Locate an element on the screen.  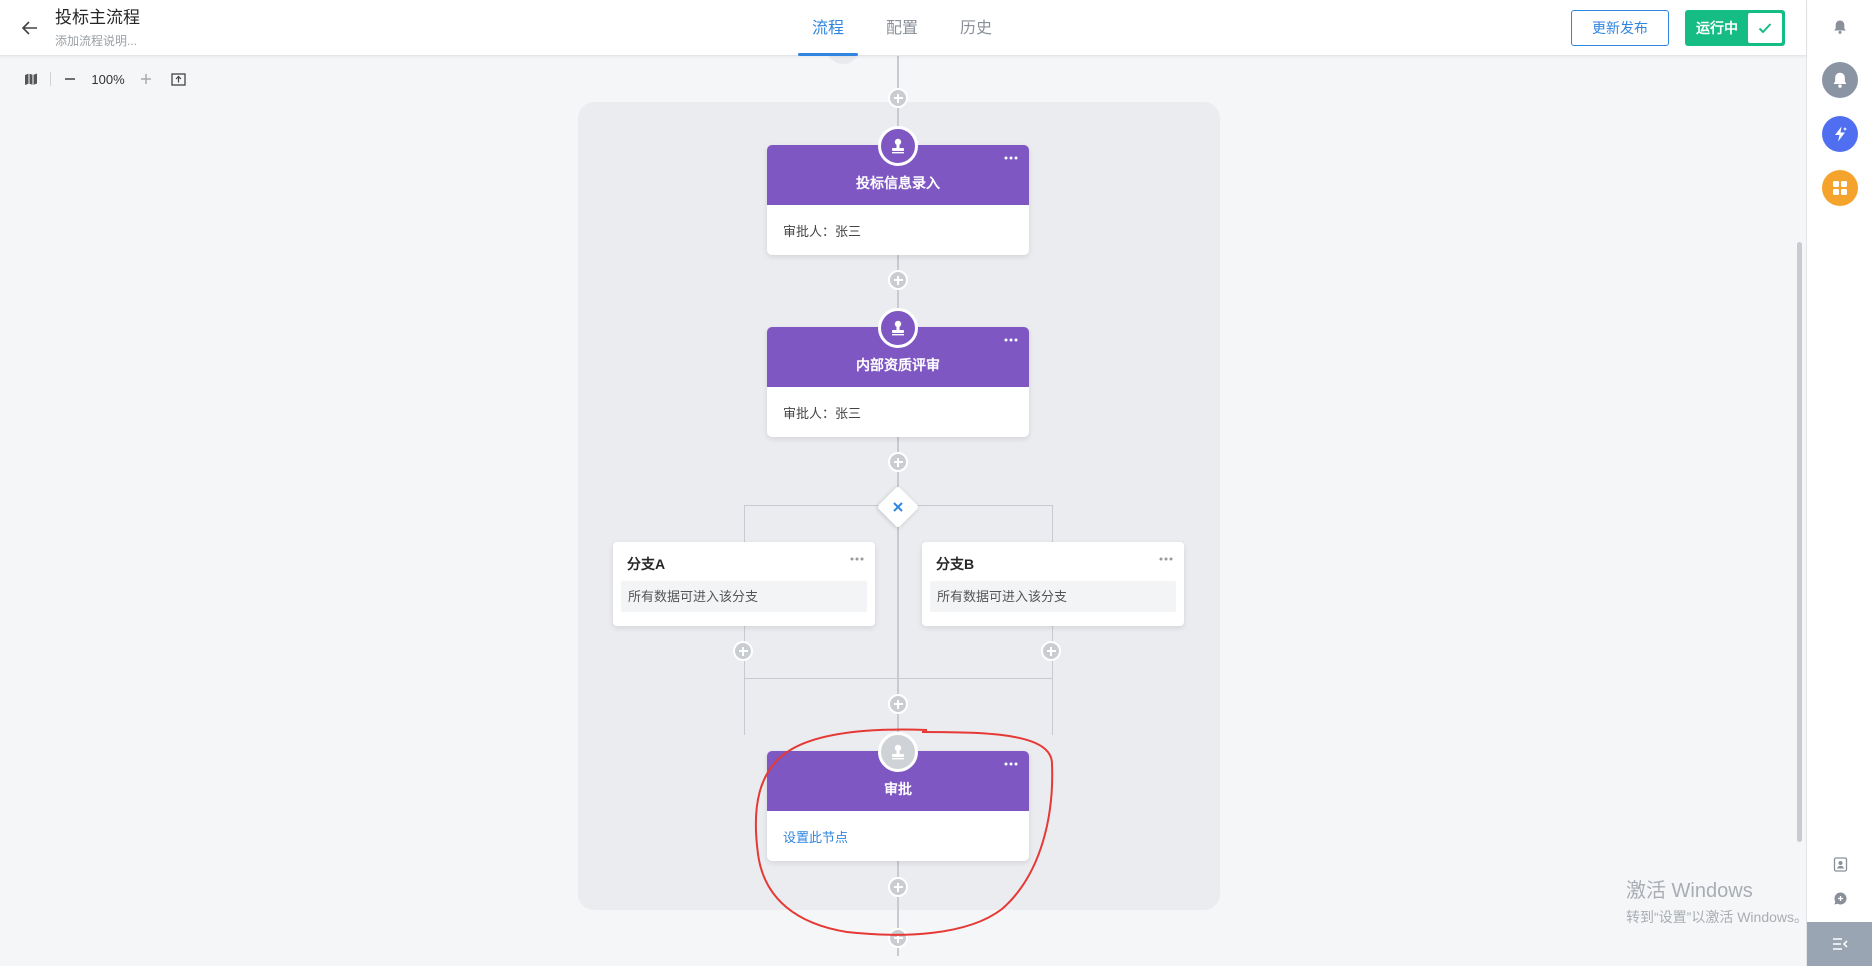
flow-node-approval: 审批 设置此节点 is located at coordinates (898, 796).